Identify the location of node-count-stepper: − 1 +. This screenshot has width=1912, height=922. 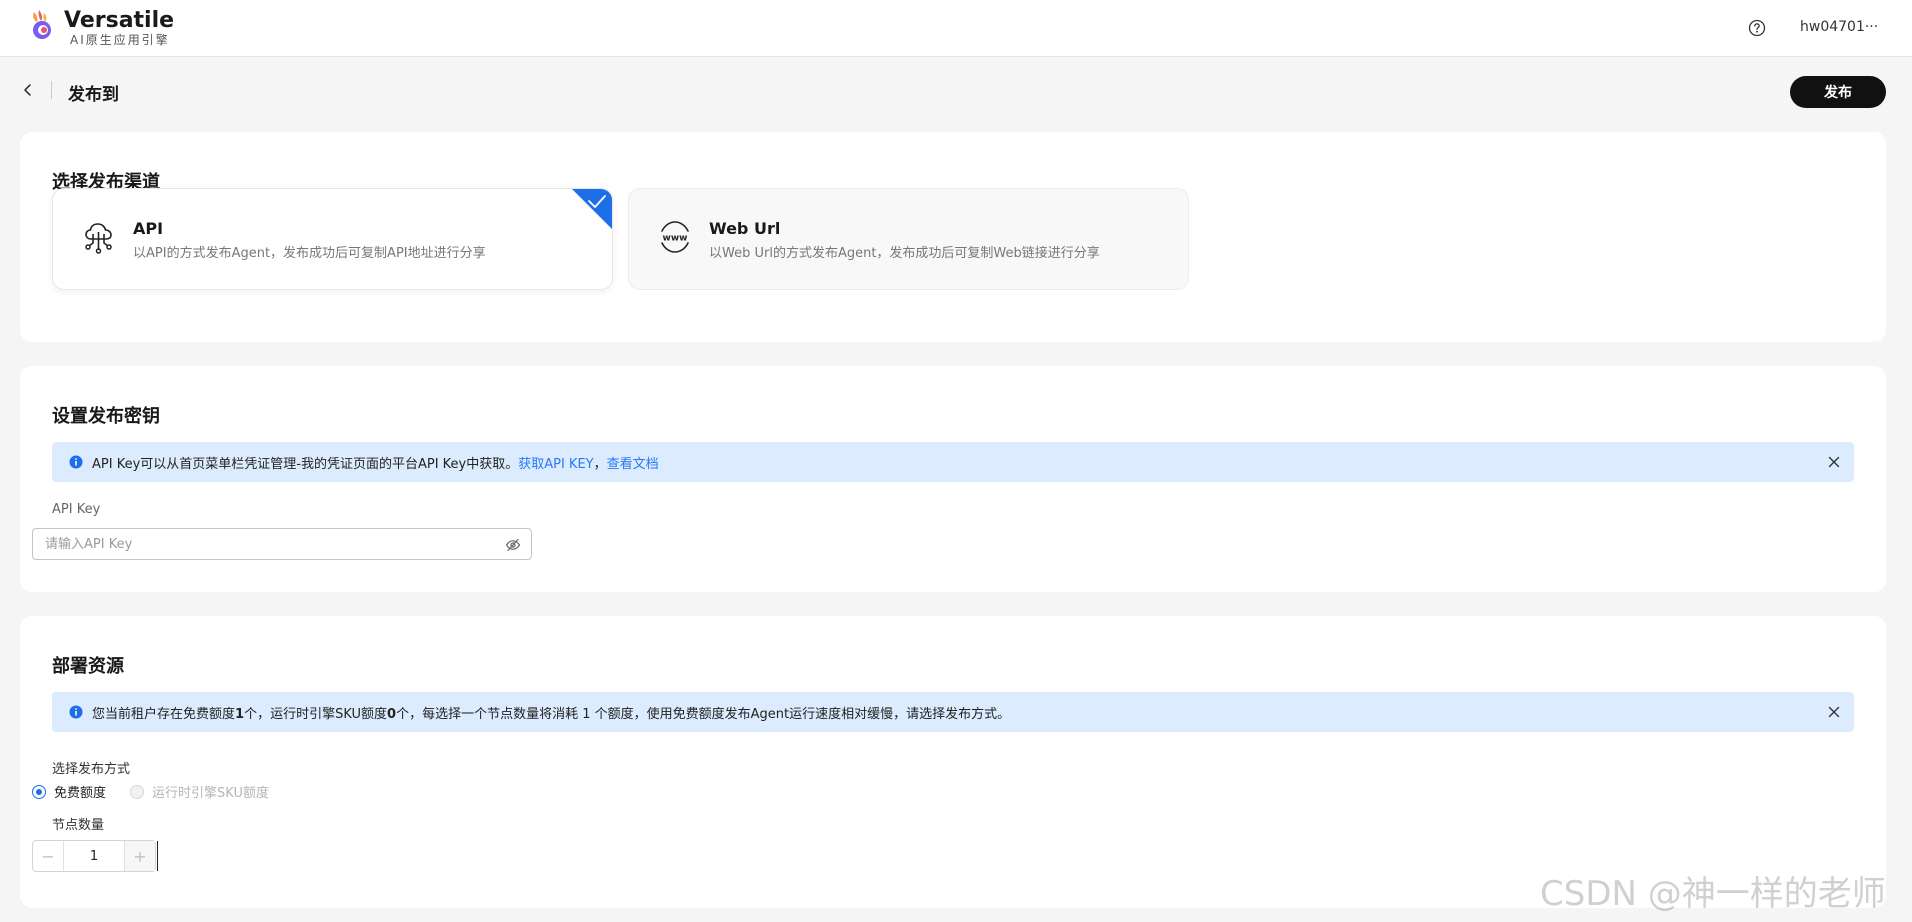
(94, 856).